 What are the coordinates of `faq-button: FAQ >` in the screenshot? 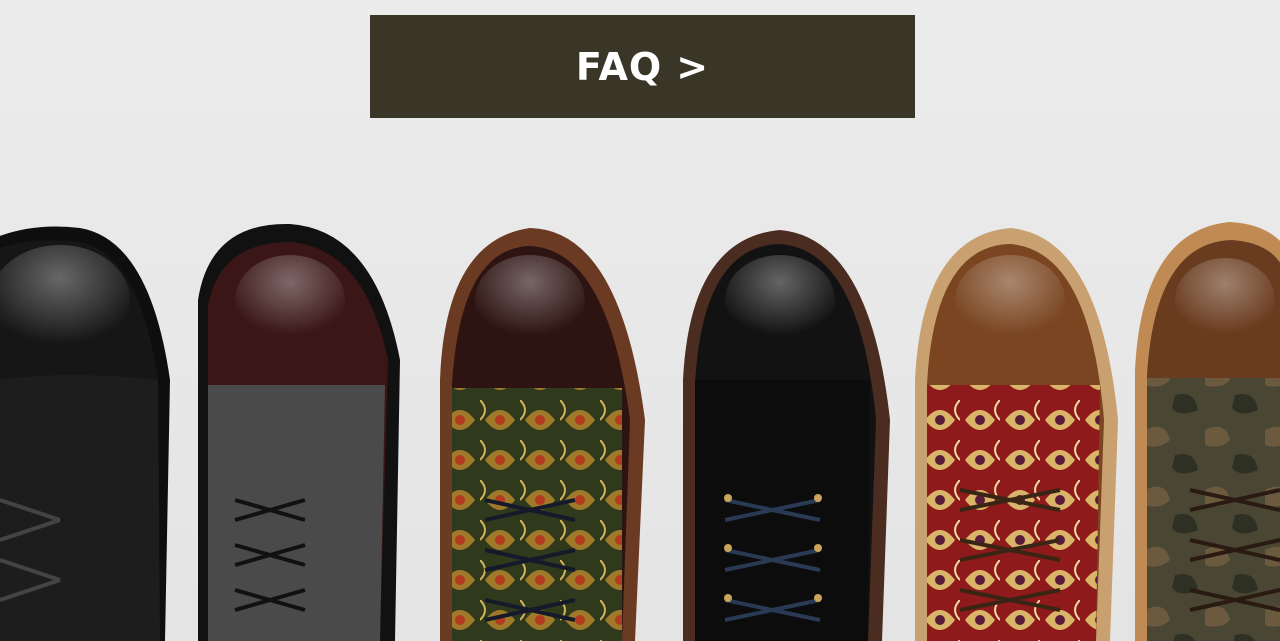 It's located at (642, 66).